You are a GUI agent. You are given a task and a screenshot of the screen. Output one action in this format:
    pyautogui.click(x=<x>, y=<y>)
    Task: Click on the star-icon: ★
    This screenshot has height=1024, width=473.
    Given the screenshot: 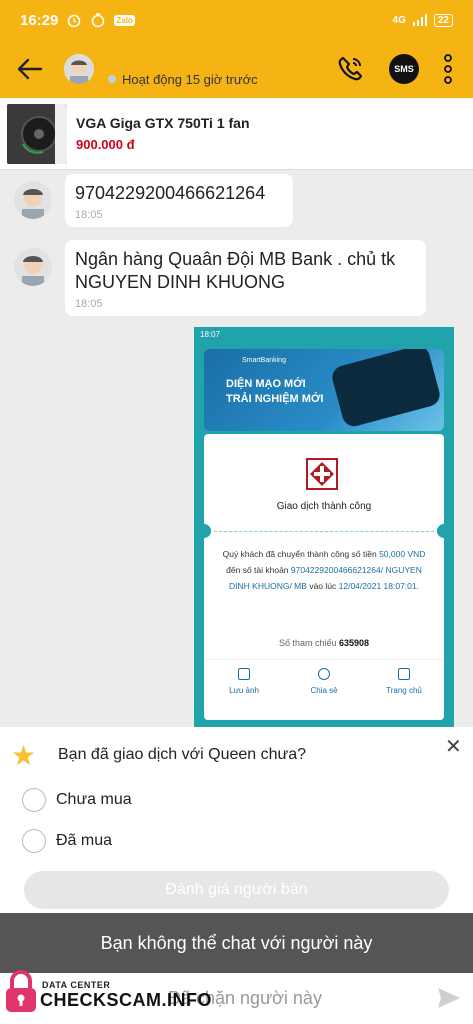 What is the action you would take?
    pyautogui.click(x=24, y=755)
    